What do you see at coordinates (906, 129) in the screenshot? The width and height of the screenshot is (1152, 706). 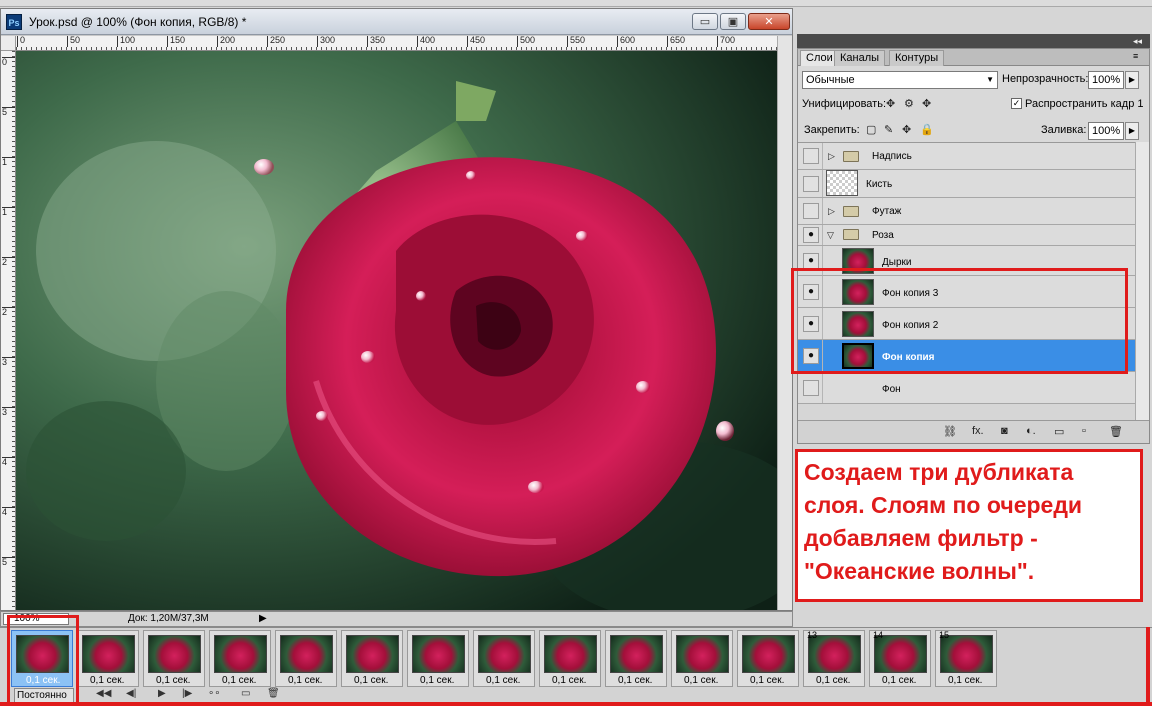 I see `lock-position-icon: ✥` at bounding box center [906, 129].